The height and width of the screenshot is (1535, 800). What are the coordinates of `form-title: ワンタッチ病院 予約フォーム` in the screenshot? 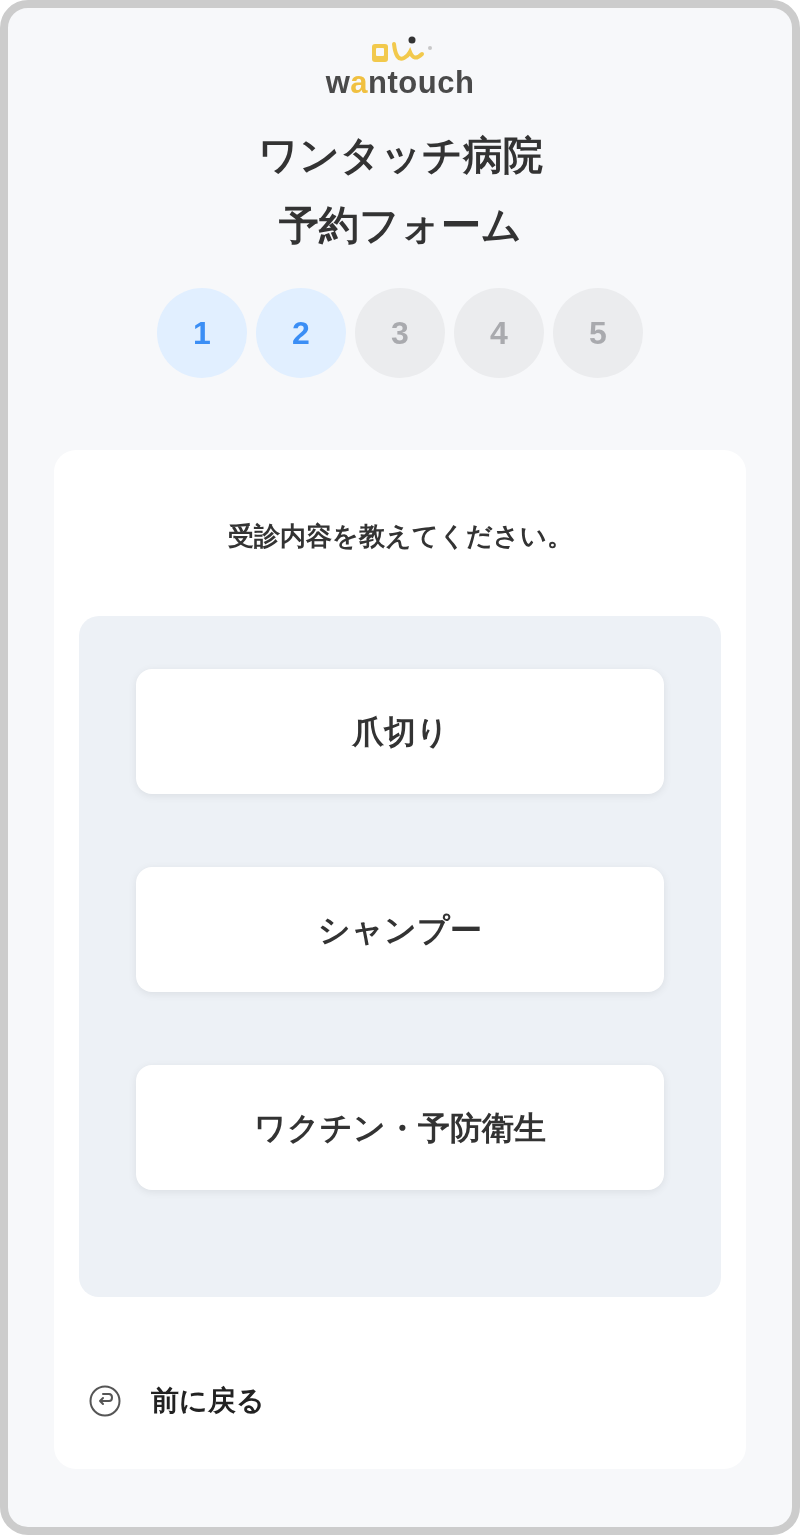 It's located at (400, 190).